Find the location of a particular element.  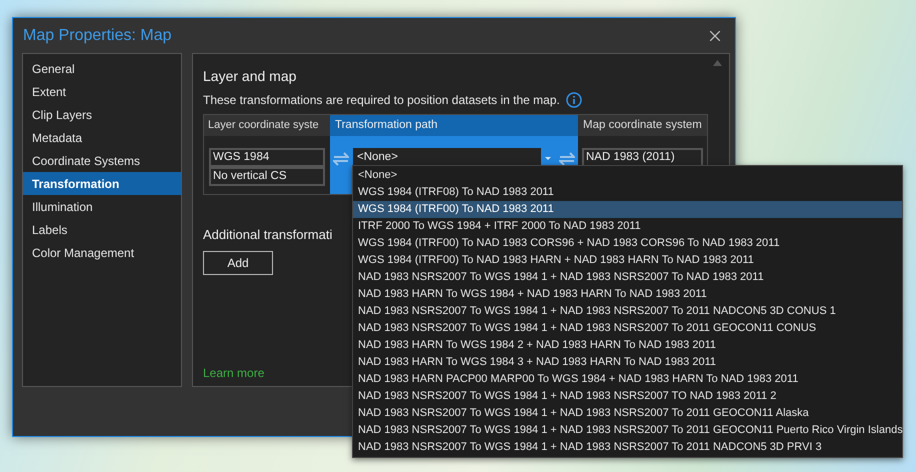

dropdown-option: WGS 1984 (ITRF00) To NAD 1983 CORS96 + NAD 1983 CORS96 To NAD 1983 2011 is located at coordinates (627, 243).